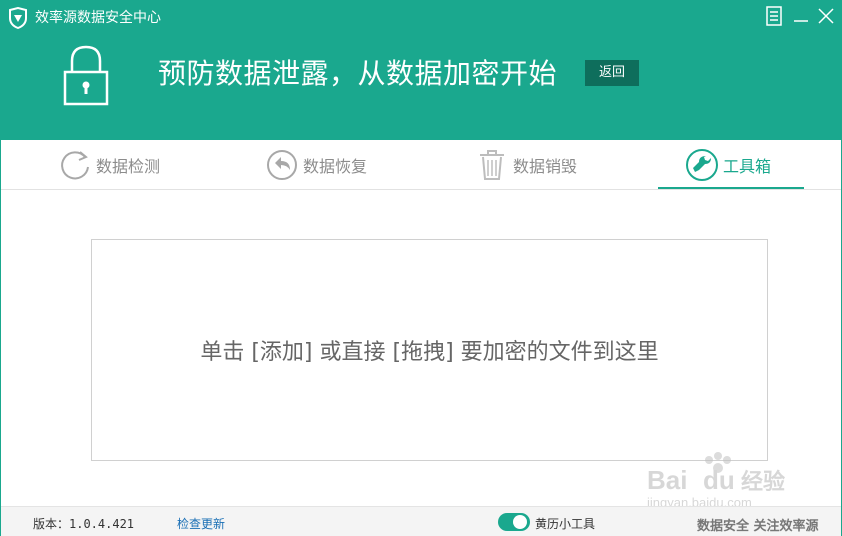 Image resolution: width=842 pixels, height=536 pixels. I want to click on version-text: 版本：1.0.4.421, so click(84, 524).